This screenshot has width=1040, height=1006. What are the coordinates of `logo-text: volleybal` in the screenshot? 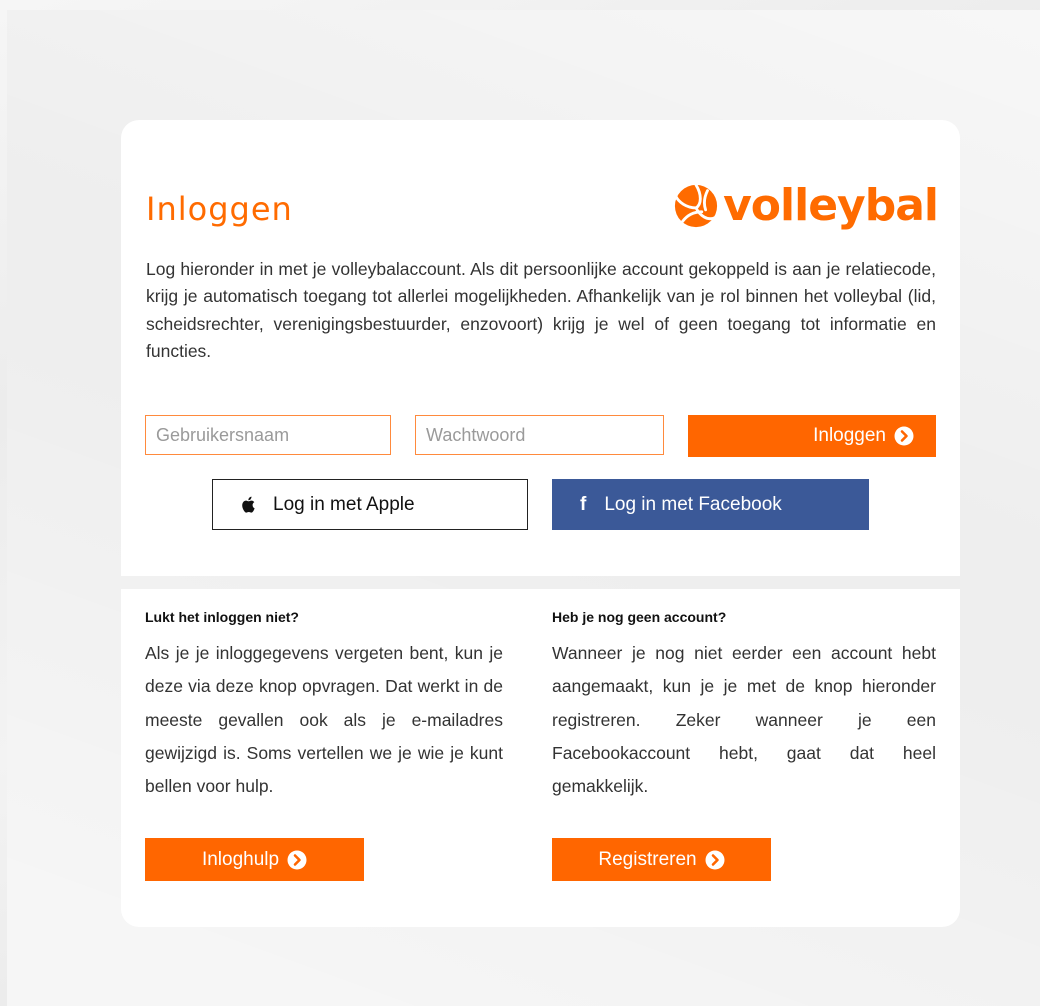 It's located at (831, 205).